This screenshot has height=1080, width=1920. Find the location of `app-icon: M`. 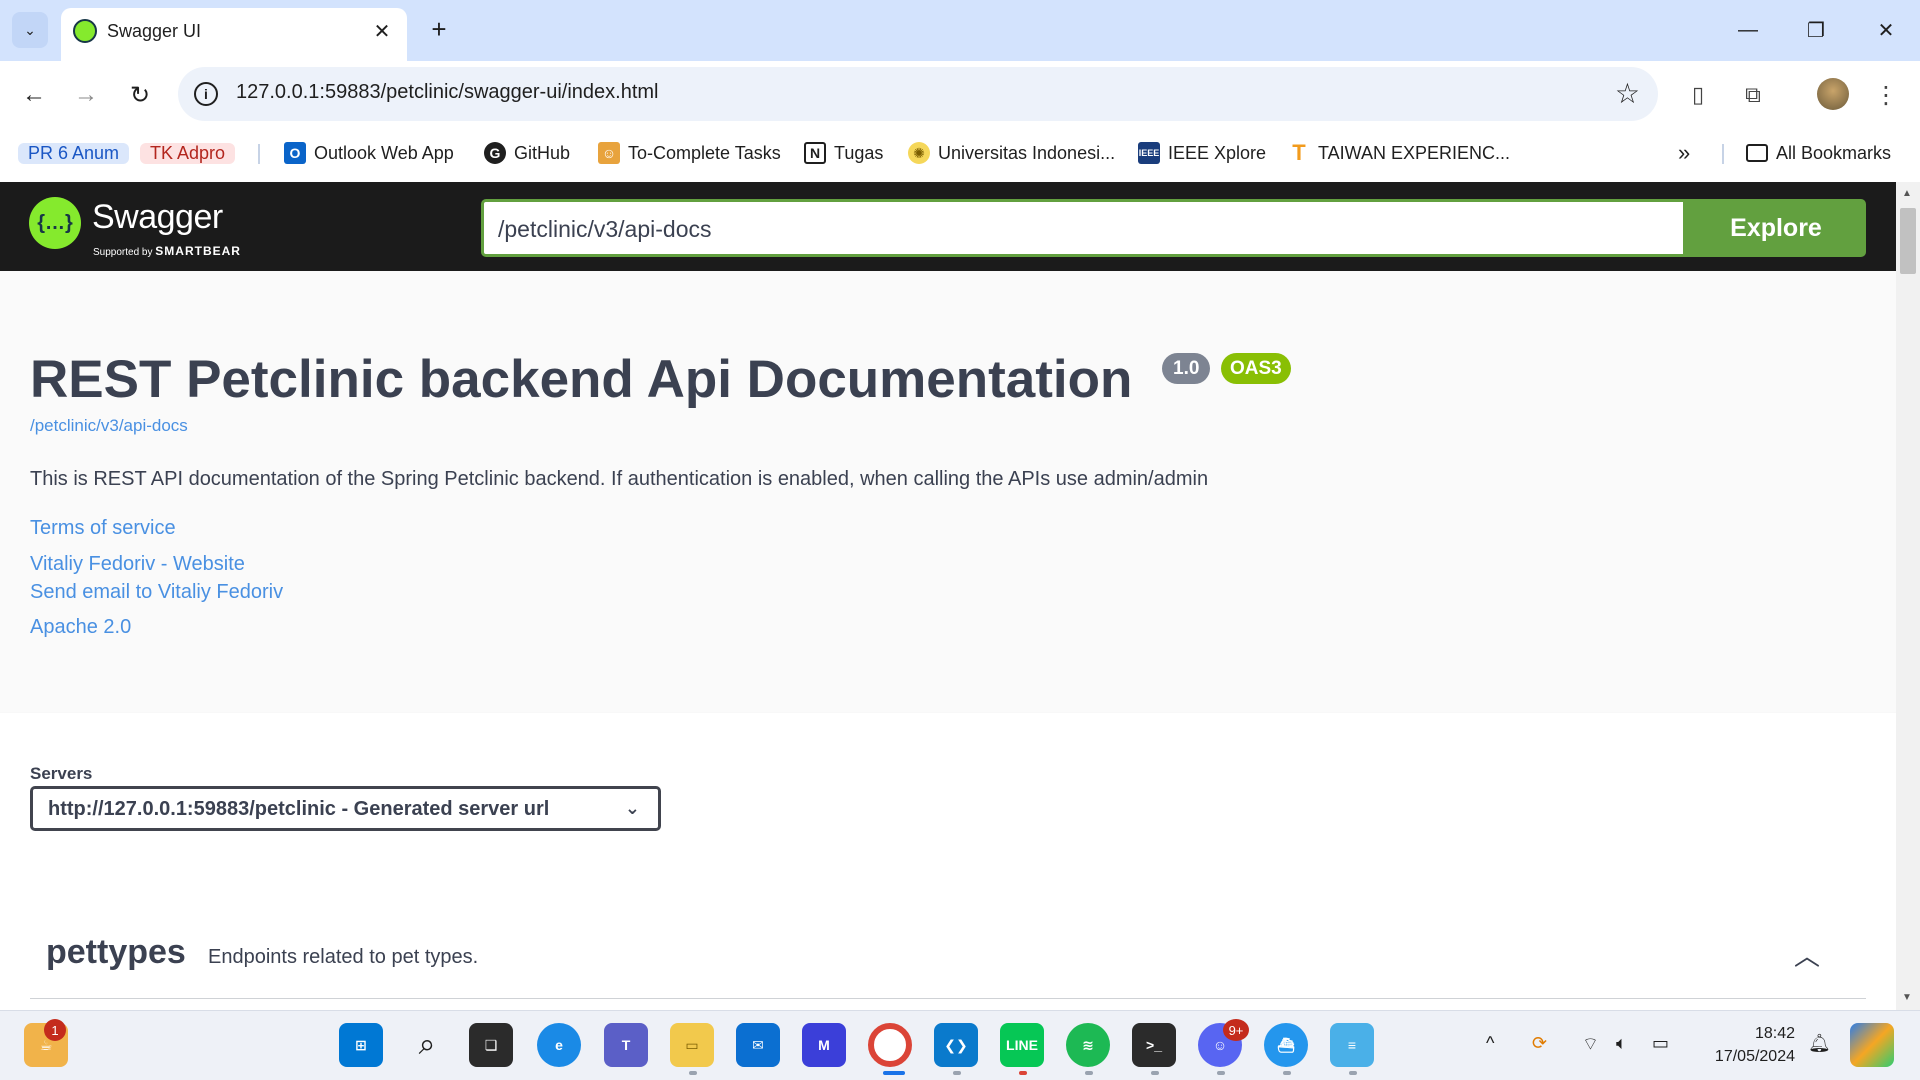

app-icon: M is located at coordinates (824, 1045).